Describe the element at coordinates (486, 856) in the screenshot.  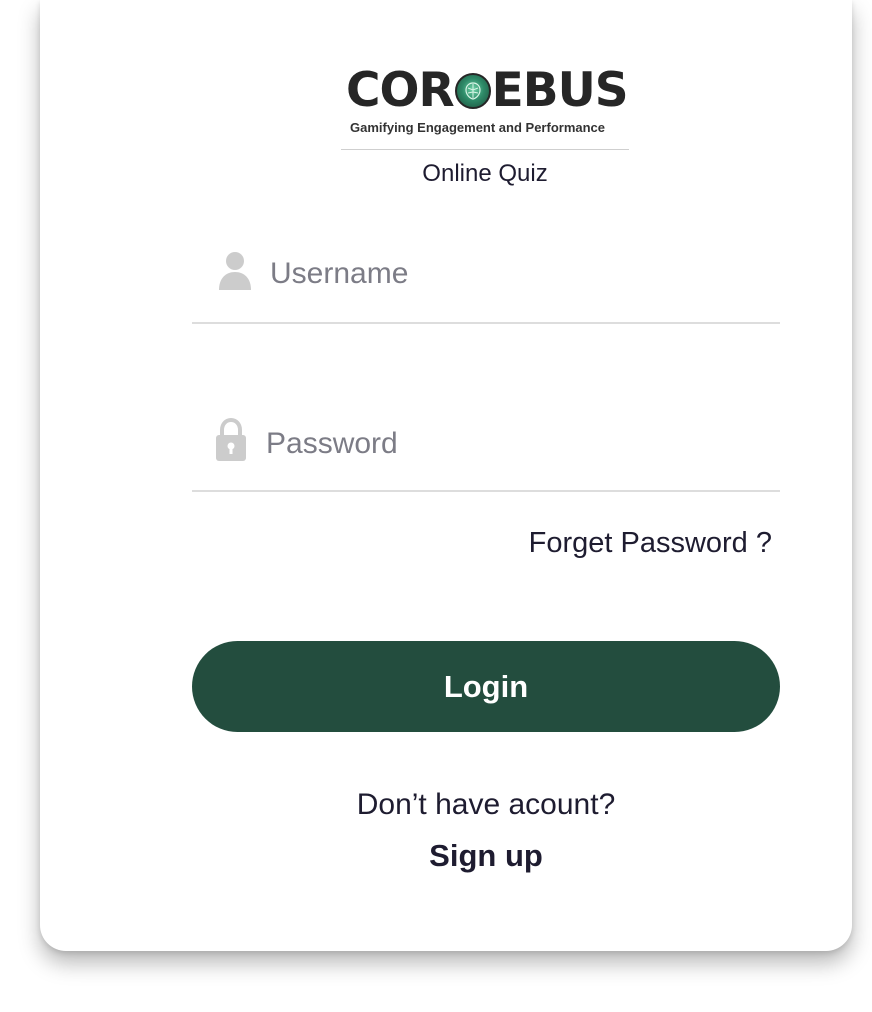
I see `signup-link: Sign up` at that location.